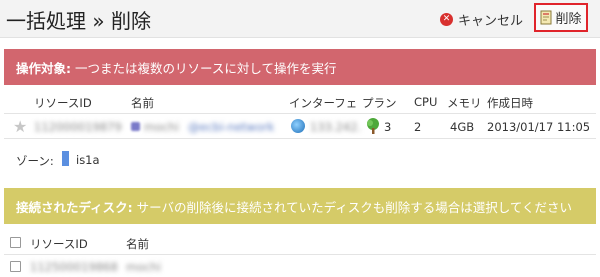 This screenshot has width=600, height=277. Describe the element at coordinates (446, 19) in the screenshot. I see `cancel-icon: ✕` at that location.